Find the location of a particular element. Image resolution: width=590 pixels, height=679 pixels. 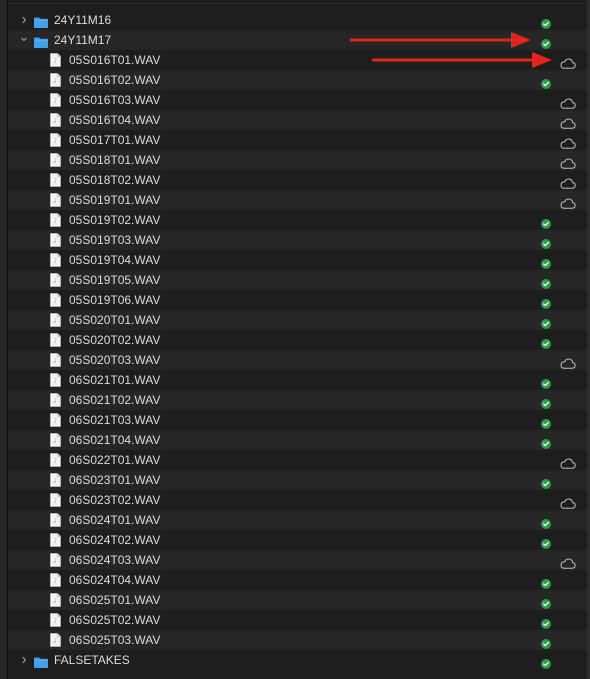

folder-row: › 24Y11M16 is located at coordinates (297, 20).